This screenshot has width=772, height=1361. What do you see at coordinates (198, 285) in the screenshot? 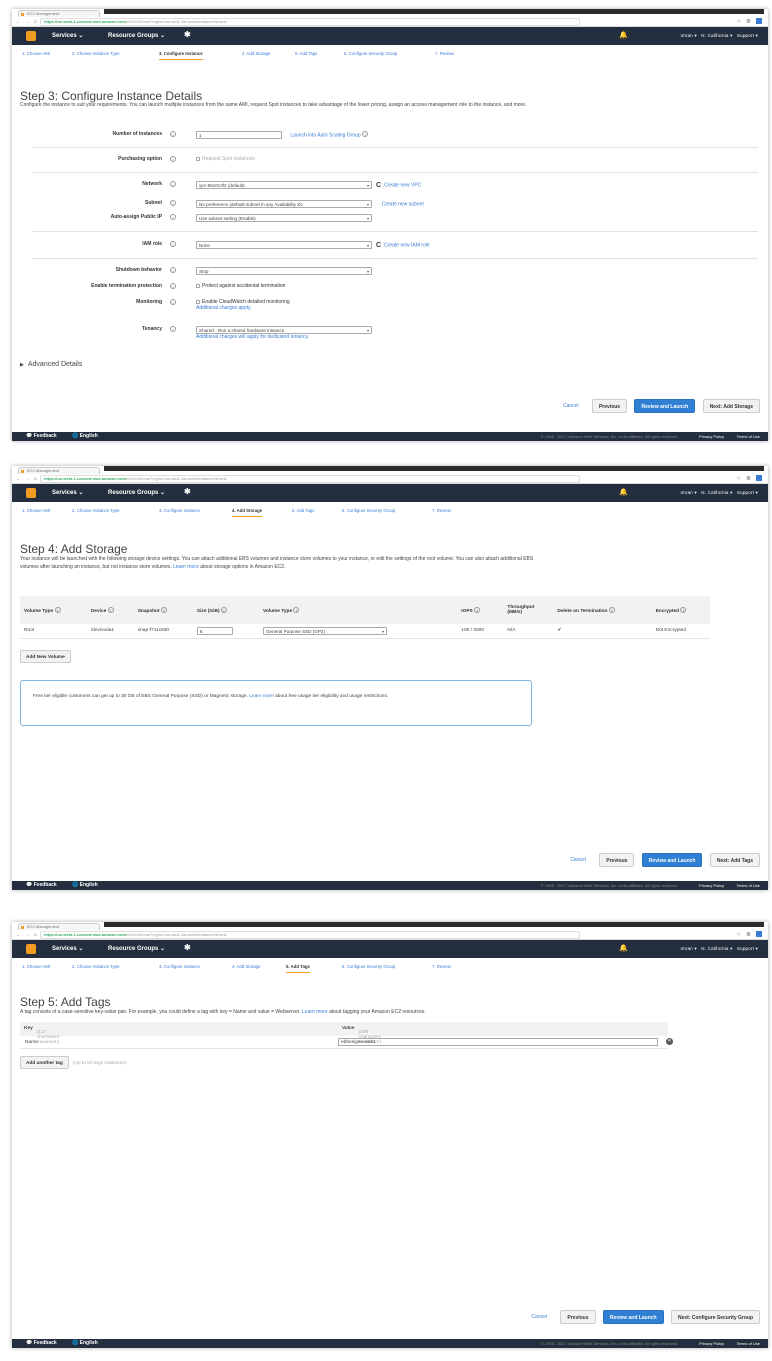
I see `termination-checkbox` at bounding box center [198, 285].